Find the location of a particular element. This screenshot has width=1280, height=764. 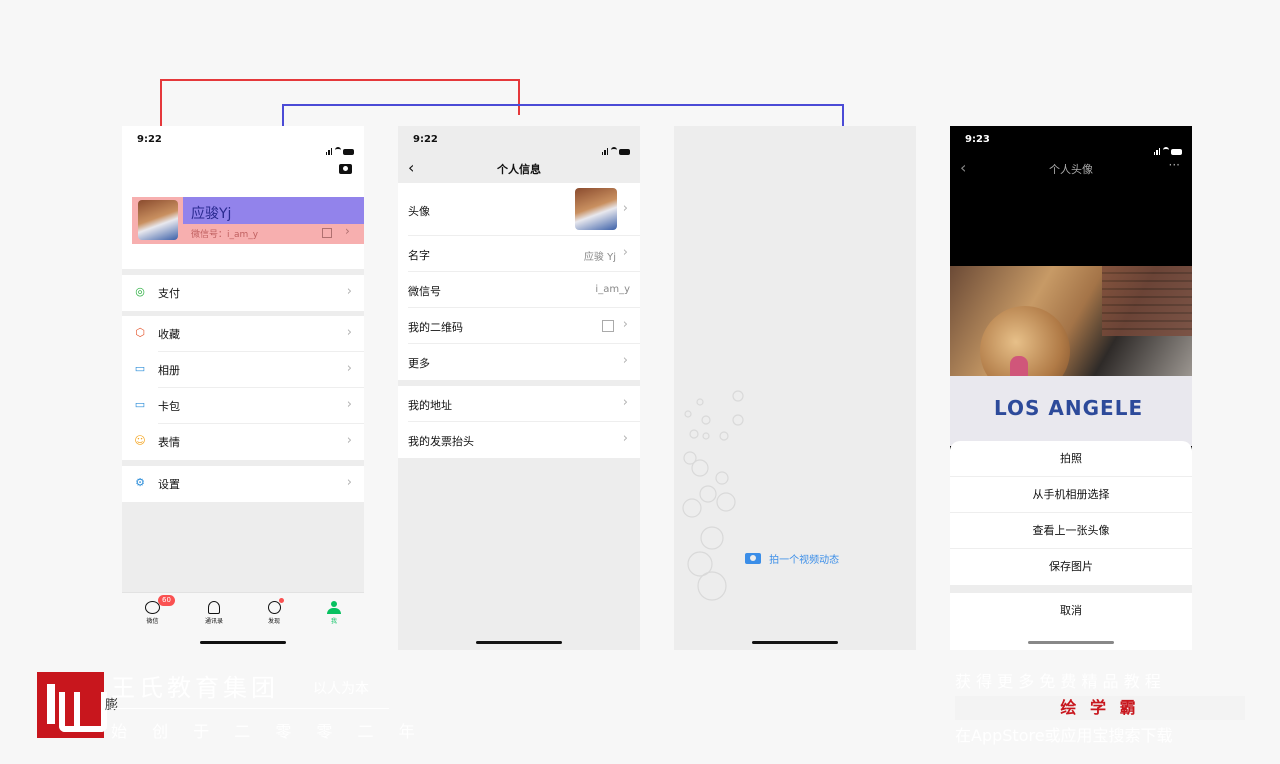

tab-label-discover: 发现 is located at coordinates (273, 621).